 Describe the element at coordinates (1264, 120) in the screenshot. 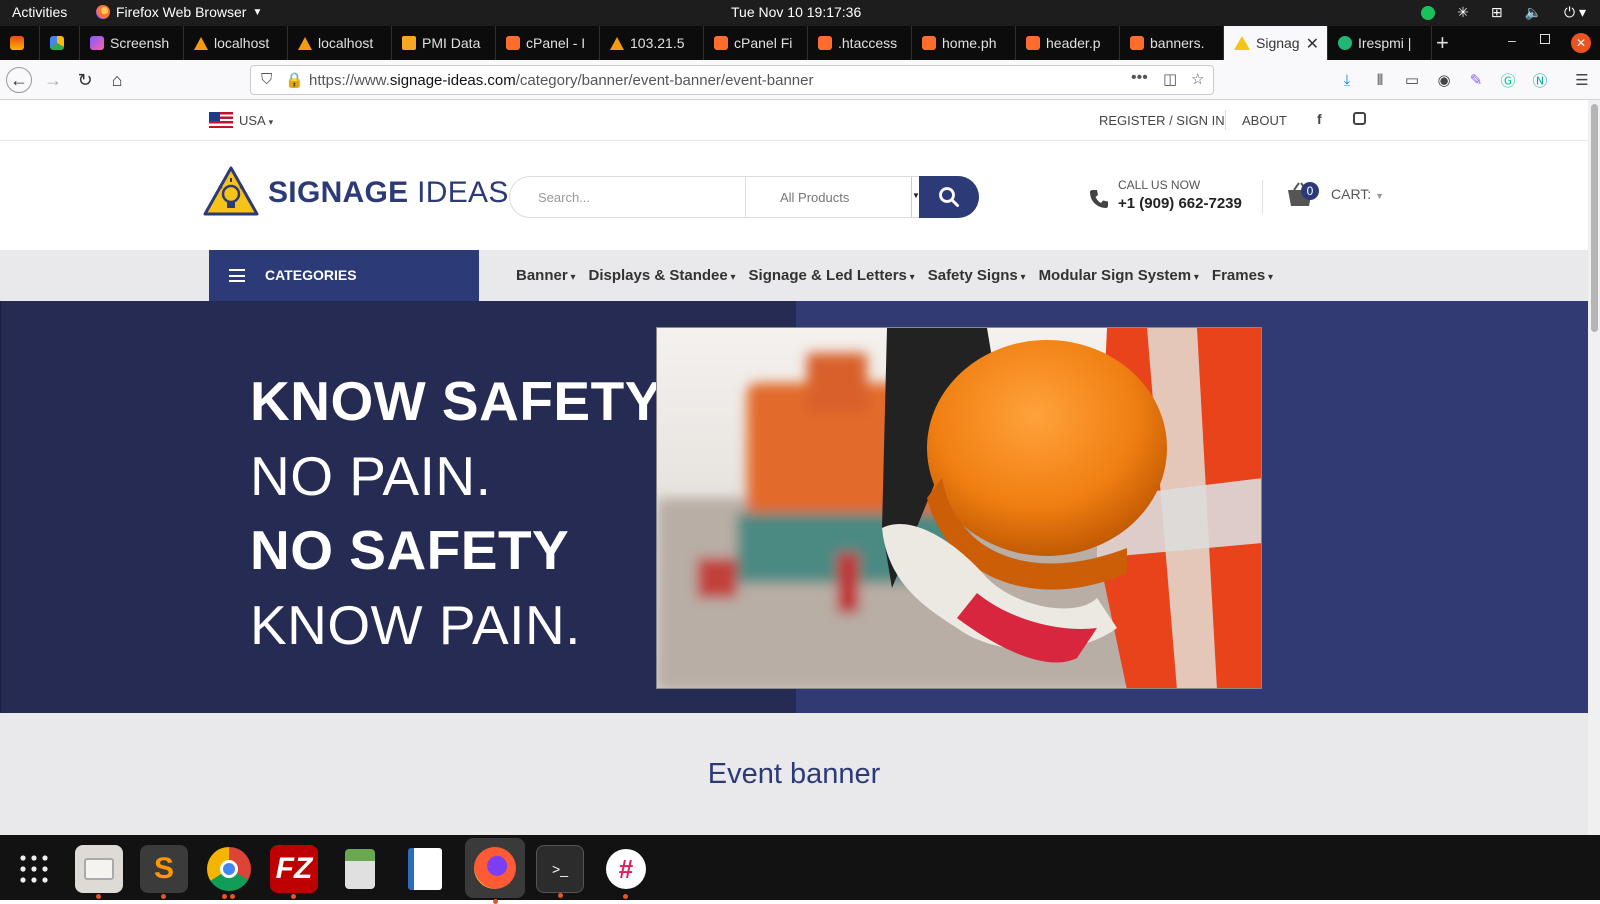

I see `about-link: ABOUT` at that location.